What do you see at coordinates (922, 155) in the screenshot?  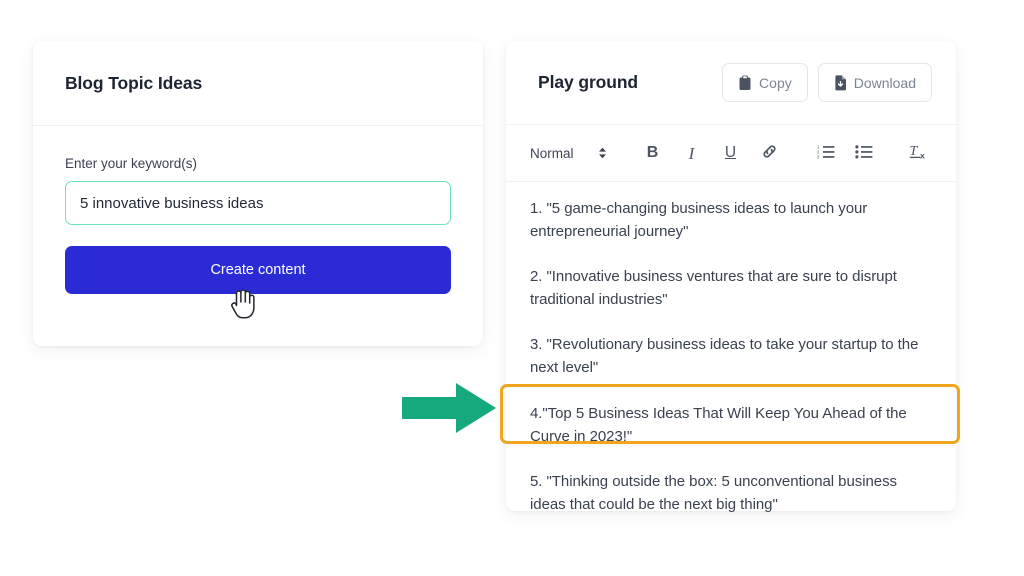 I see `svg-text: x` at bounding box center [922, 155].